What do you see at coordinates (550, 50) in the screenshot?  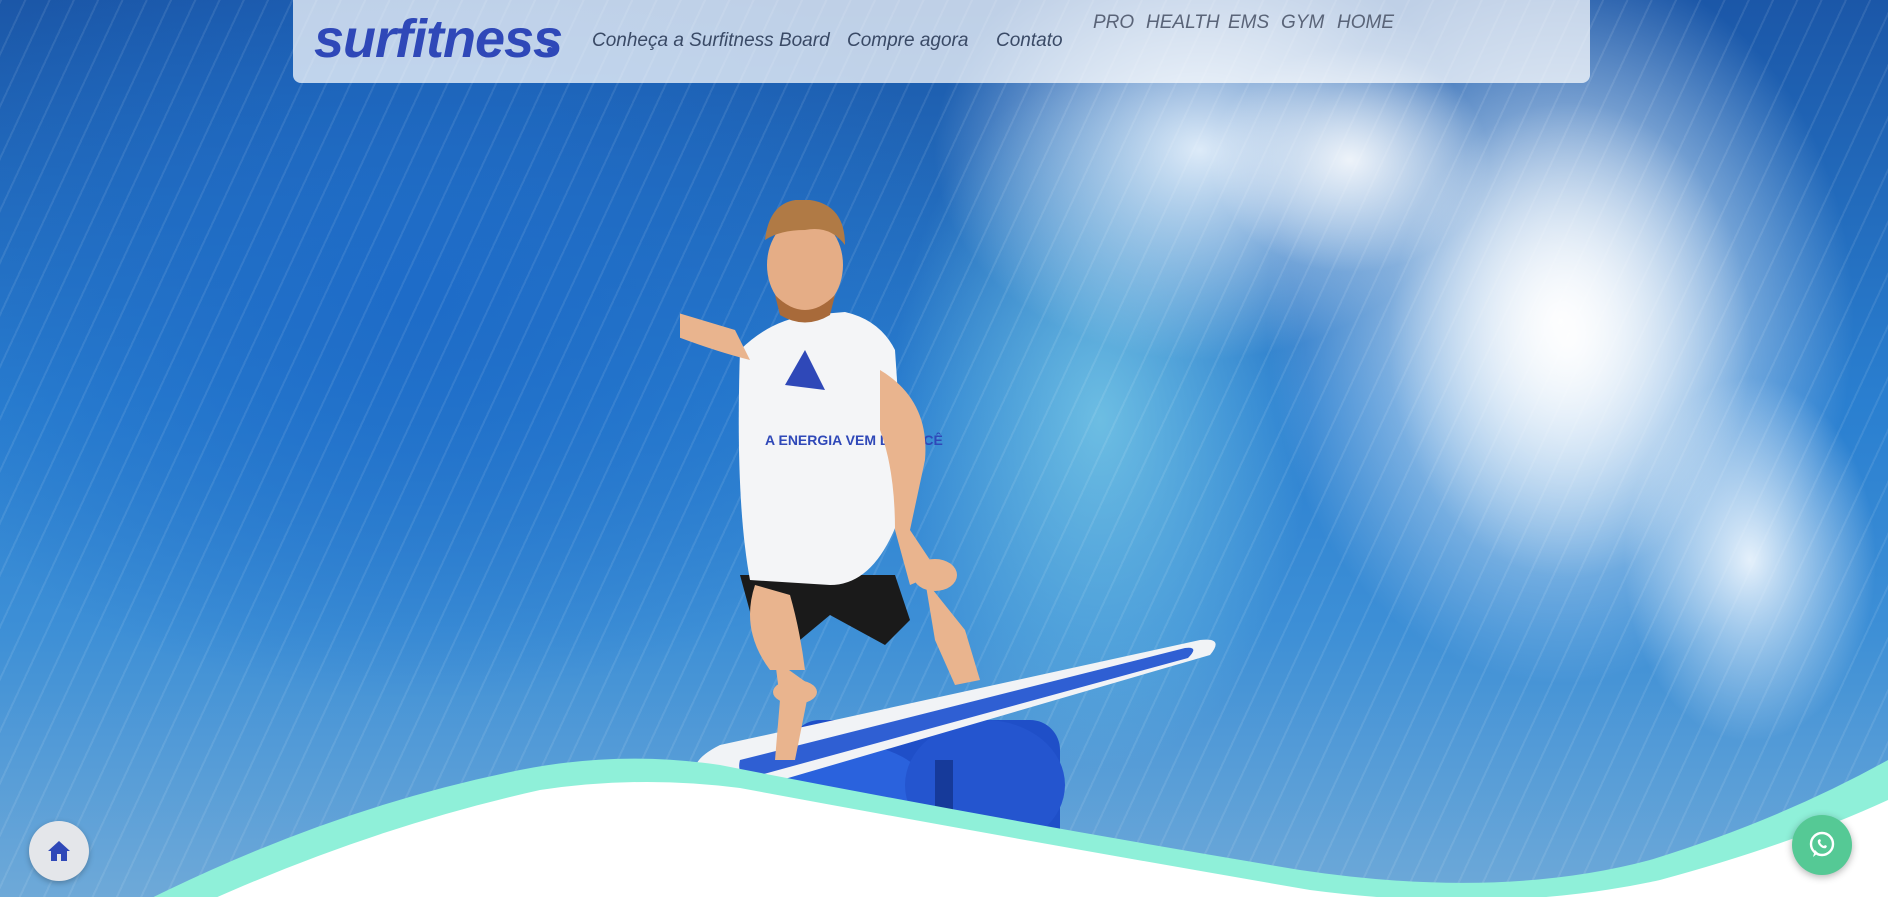 I see `logo-dot` at bounding box center [550, 50].